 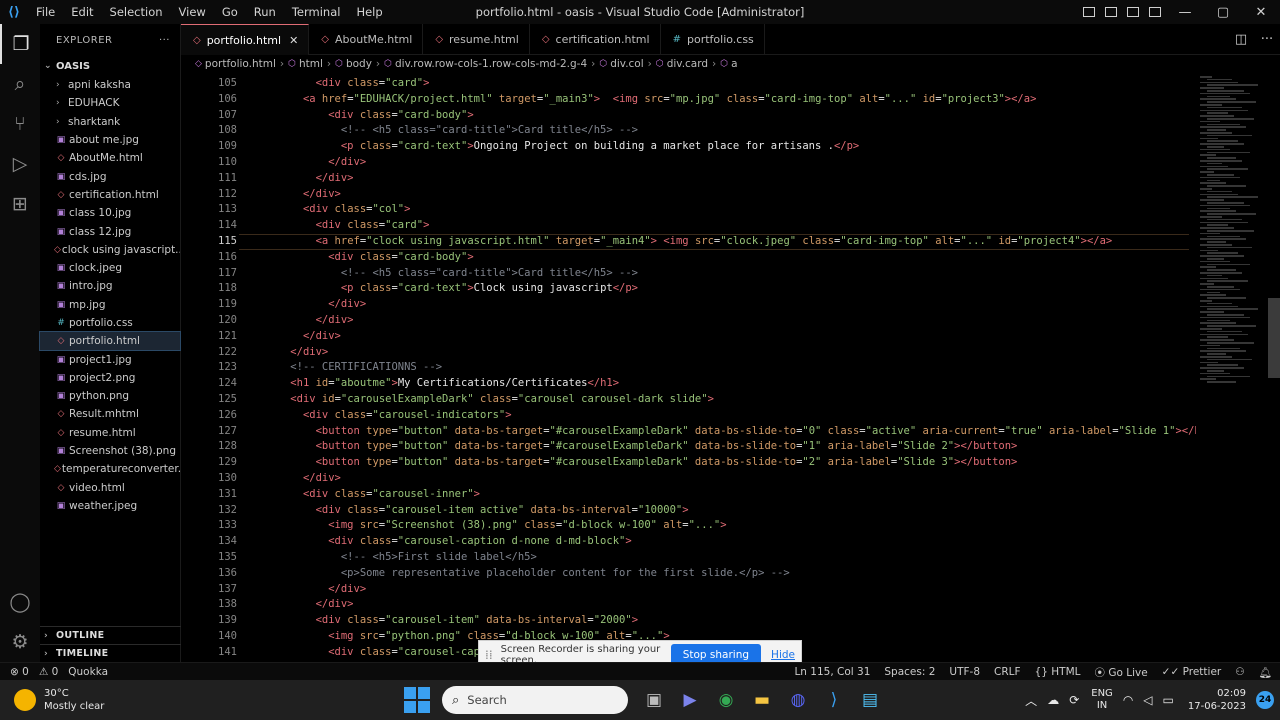 I want to click on breadcrumb-item: div.row.row-cols-1.row-cols-md-2.g-4, so click(x=491, y=64).